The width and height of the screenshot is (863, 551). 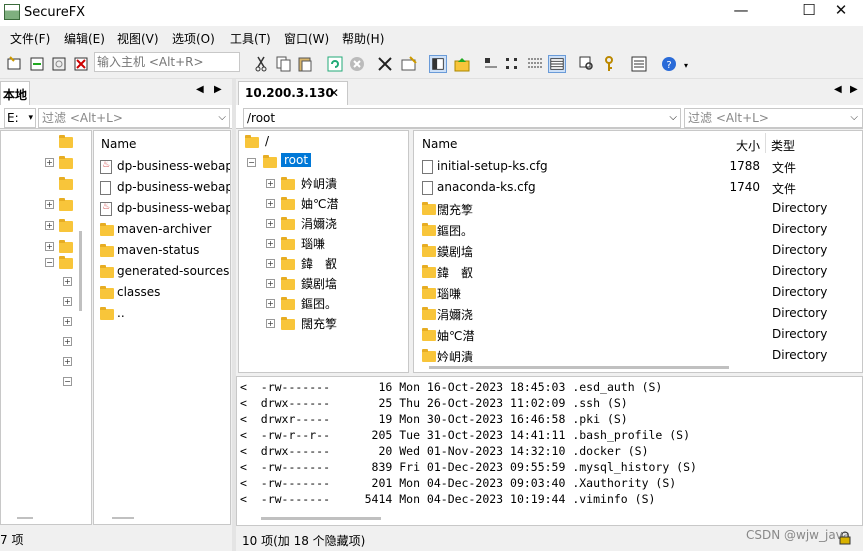 I want to click on list-view-icon, so click(x=535, y=64).